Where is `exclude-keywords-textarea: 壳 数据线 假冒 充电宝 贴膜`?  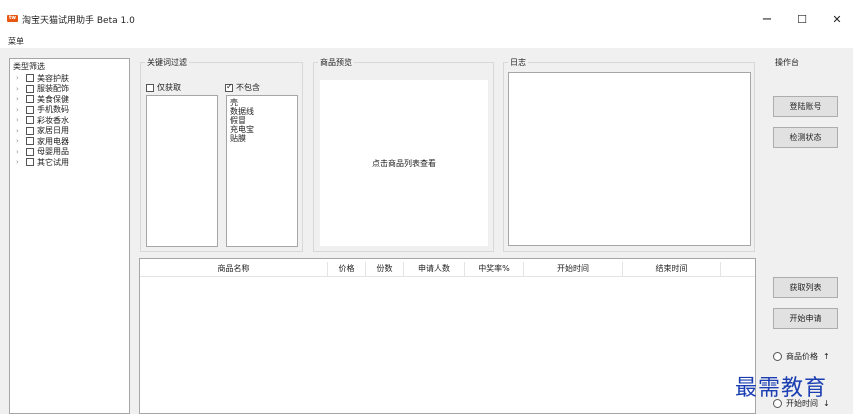
exclude-keywords-textarea: 壳 数据线 假冒 充电宝 贴膜 is located at coordinates (262, 171).